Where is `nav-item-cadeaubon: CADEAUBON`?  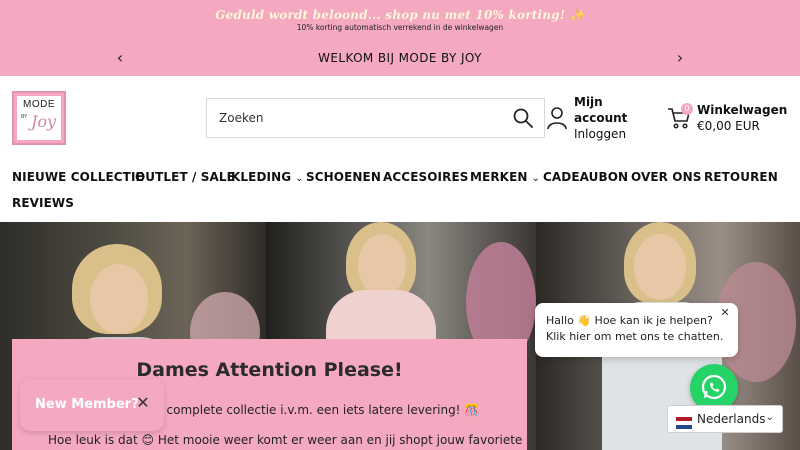 nav-item-cadeaubon: CADEAUBON is located at coordinates (585, 177).